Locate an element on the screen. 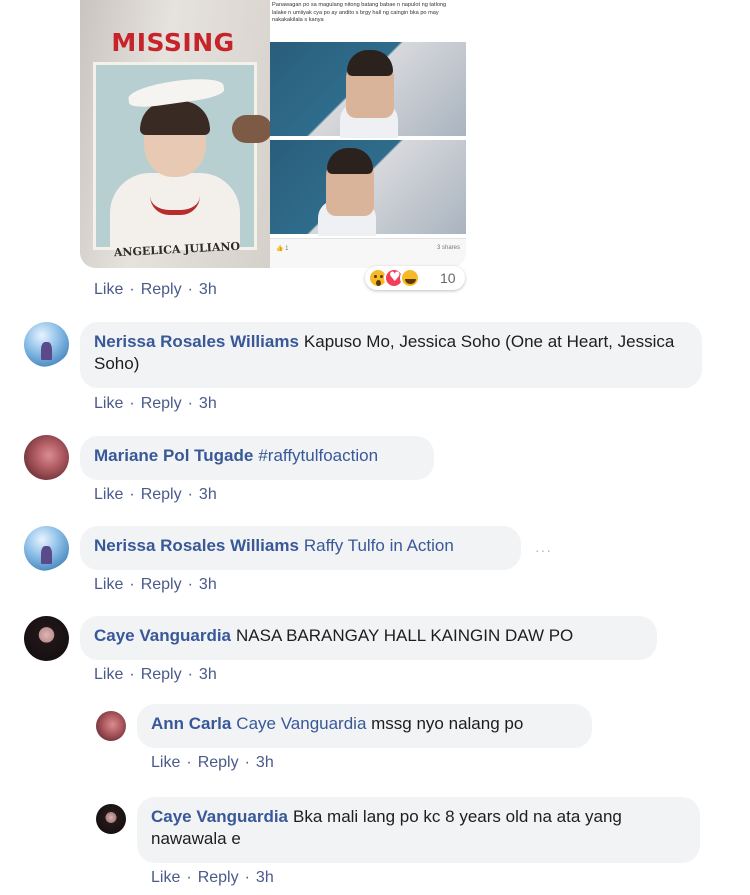 The width and height of the screenshot is (750, 895). comment-text: NASA BARANGAY HALL KAINGIN DAW PO is located at coordinates (405, 635).